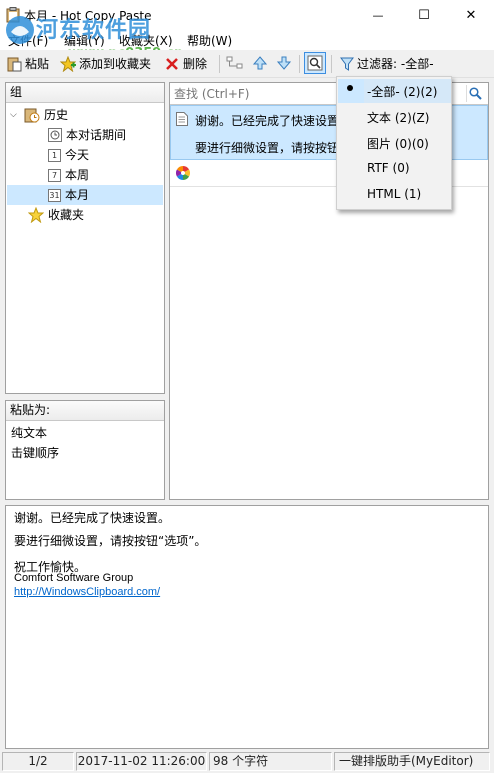  I want to click on magnifier-icon, so click(315, 63).